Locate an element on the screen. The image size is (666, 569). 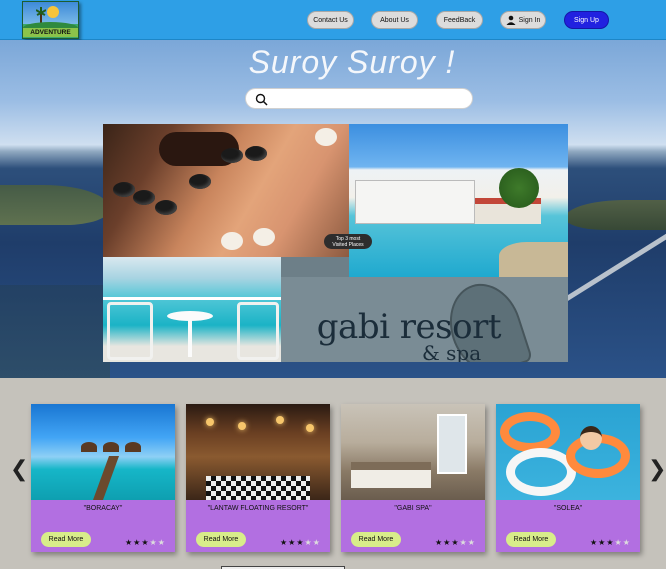
hero-land-left is located at coordinates (55, 205).